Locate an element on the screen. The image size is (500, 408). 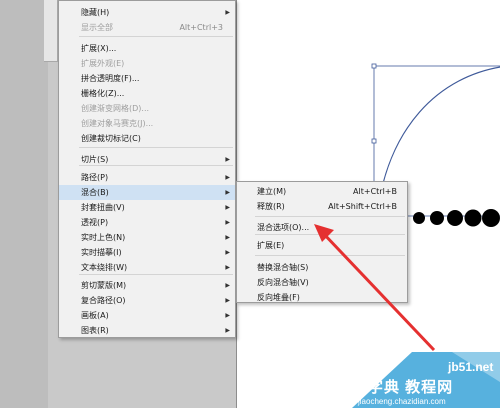
submenu-item-label: 释放(R) is located at coordinates (271, 206).